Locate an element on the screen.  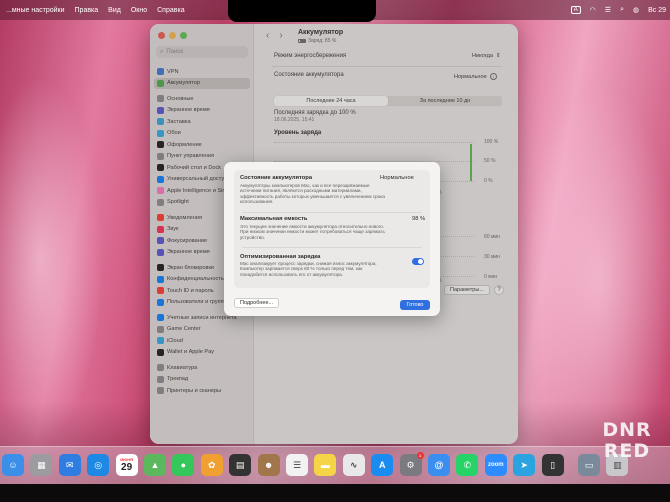
capacity-value: 98 % is located at coordinates (419, 219).